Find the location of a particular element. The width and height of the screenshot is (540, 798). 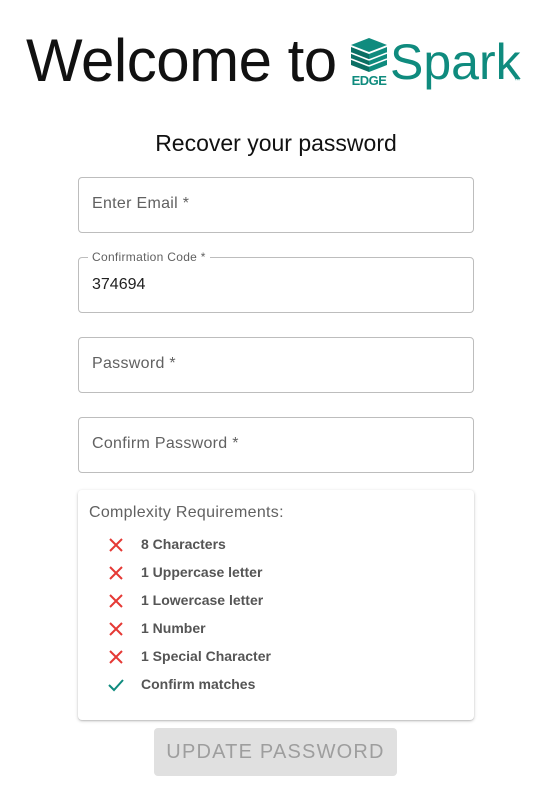

requirement-label: 1 Number is located at coordinates (173, 628).